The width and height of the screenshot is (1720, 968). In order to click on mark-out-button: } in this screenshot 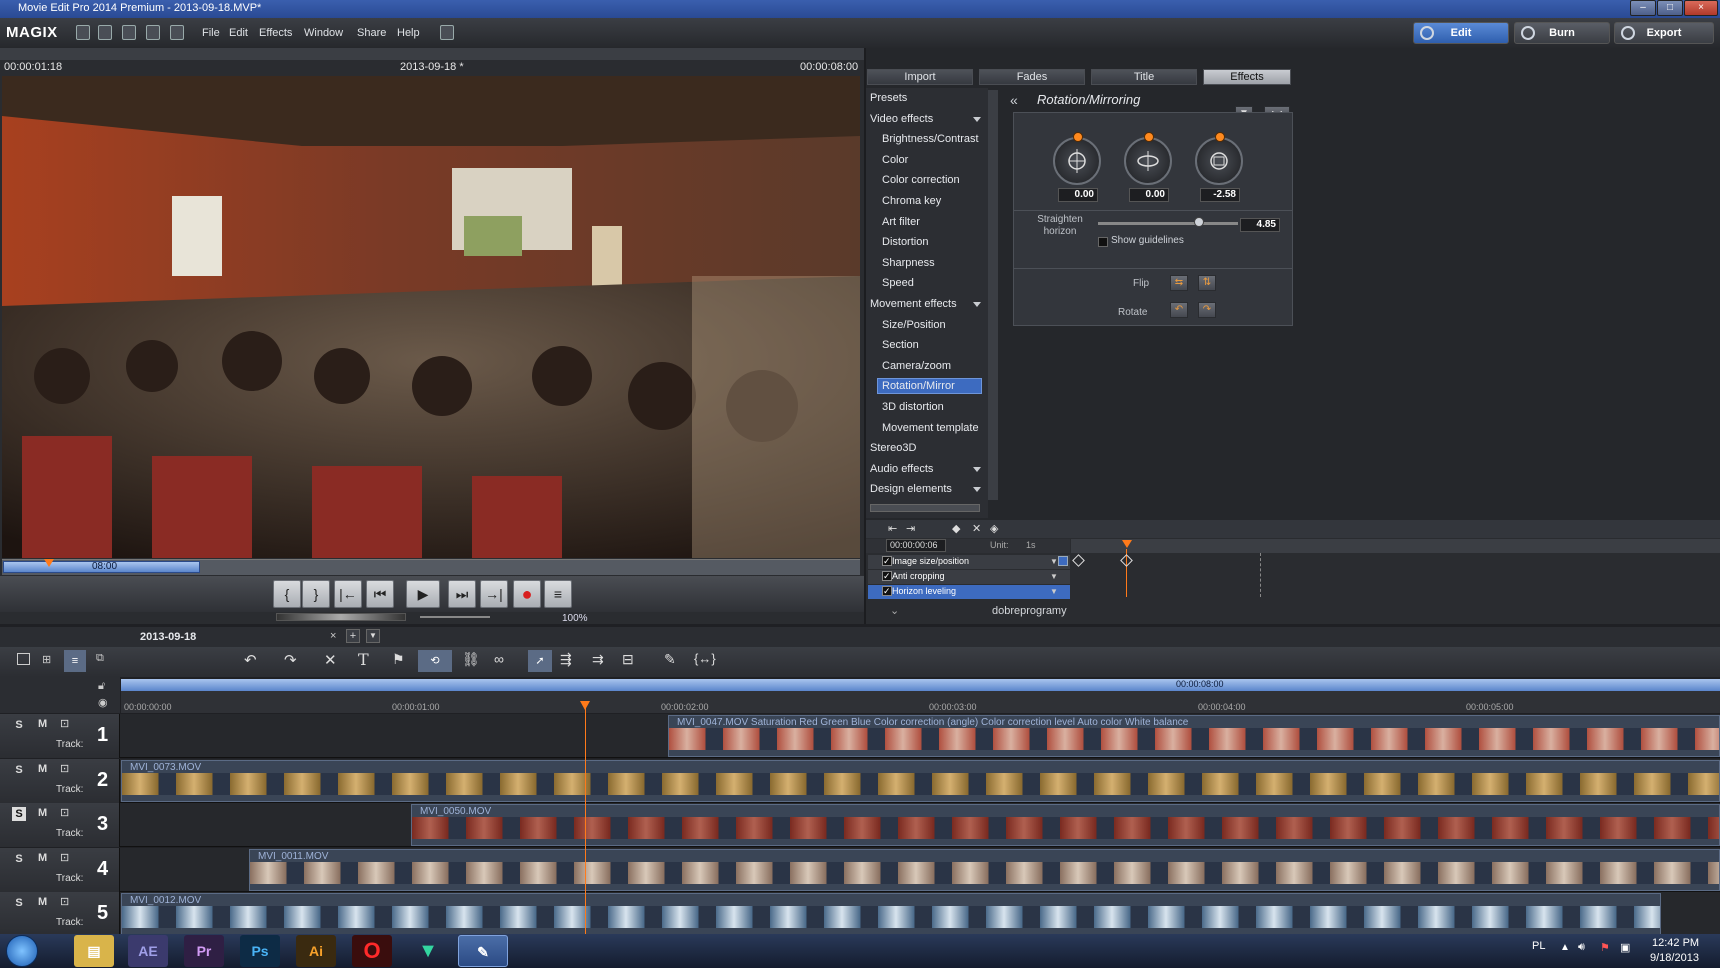, I will do `click(316, 594)`.